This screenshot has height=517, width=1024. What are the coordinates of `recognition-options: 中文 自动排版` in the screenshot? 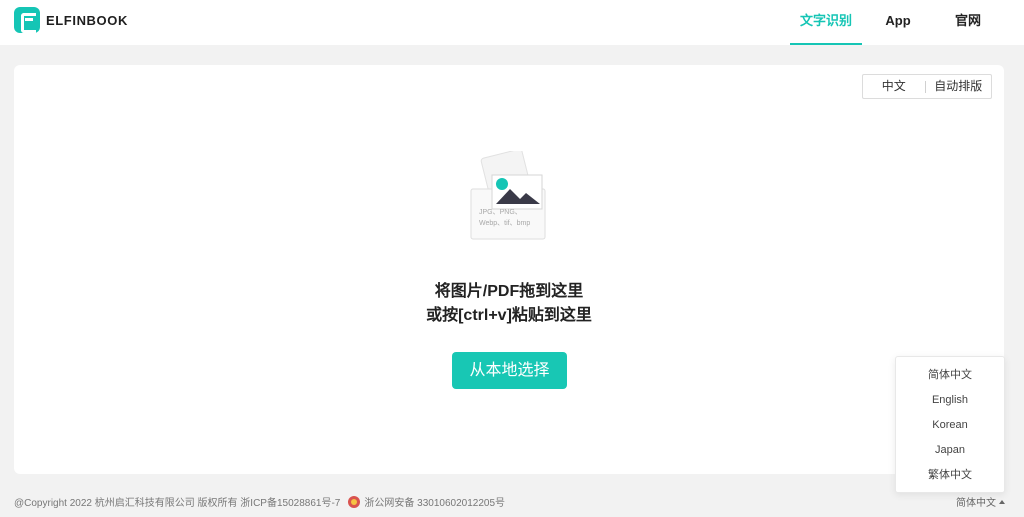 It's located at (927, 86).